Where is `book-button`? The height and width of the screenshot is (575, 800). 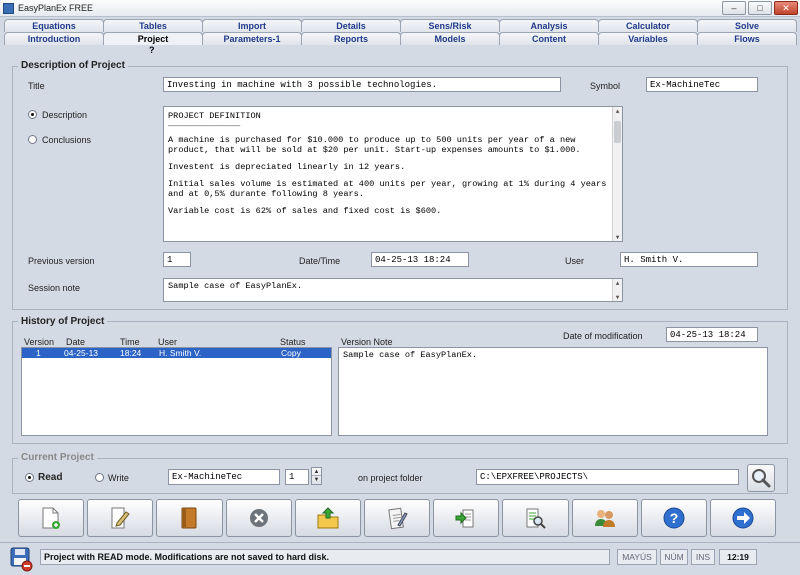
book-button is located at coordinates (189, 518).